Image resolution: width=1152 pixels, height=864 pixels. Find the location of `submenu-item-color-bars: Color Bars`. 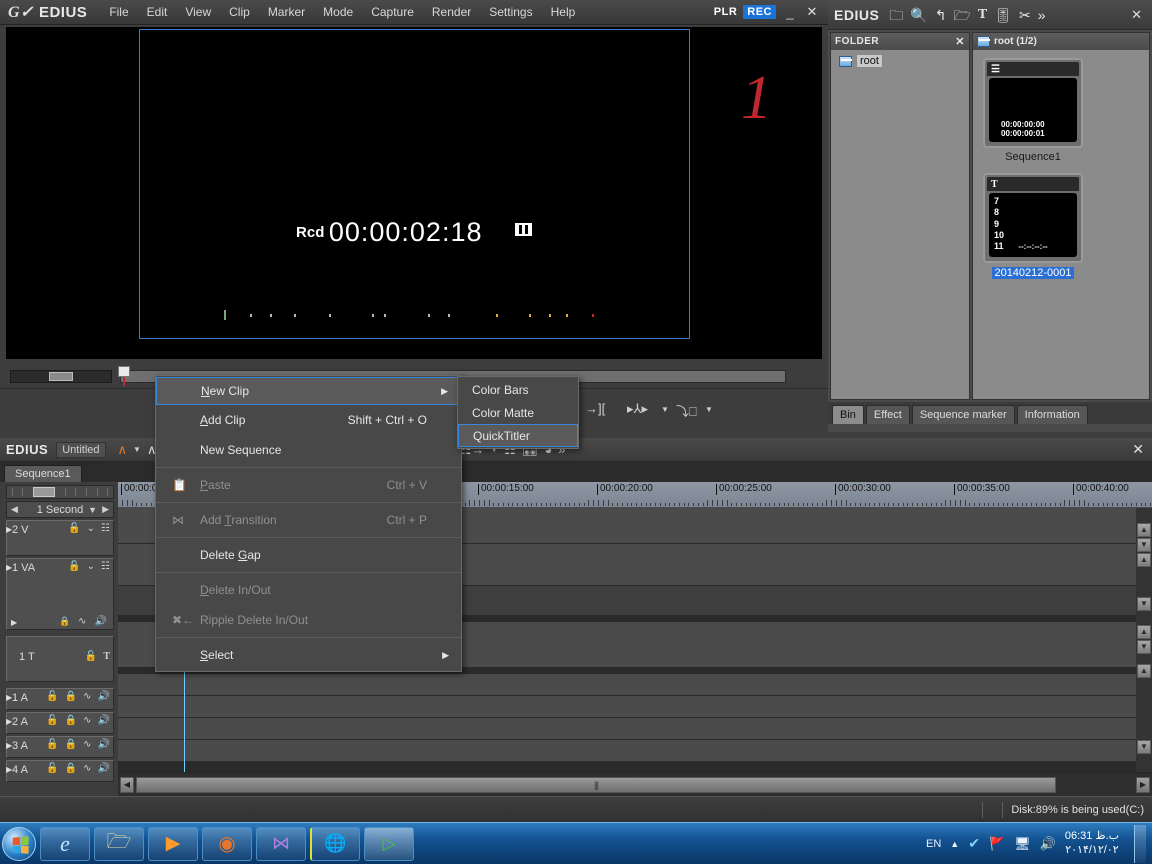

submenu-item-color-bars: Color Bars is located at coordinates (518, 389).